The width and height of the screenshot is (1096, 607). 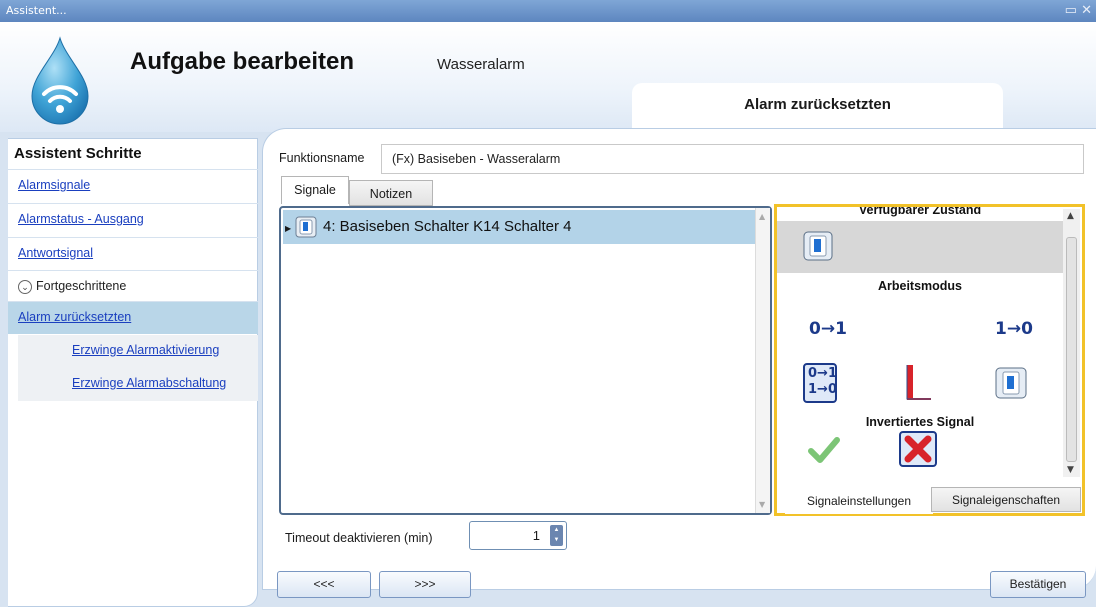 What do you see at coordinates (1078, 11) in the screenshot?
I see `window-controls: ▭ ✕` at bounding box center [1078, 11].